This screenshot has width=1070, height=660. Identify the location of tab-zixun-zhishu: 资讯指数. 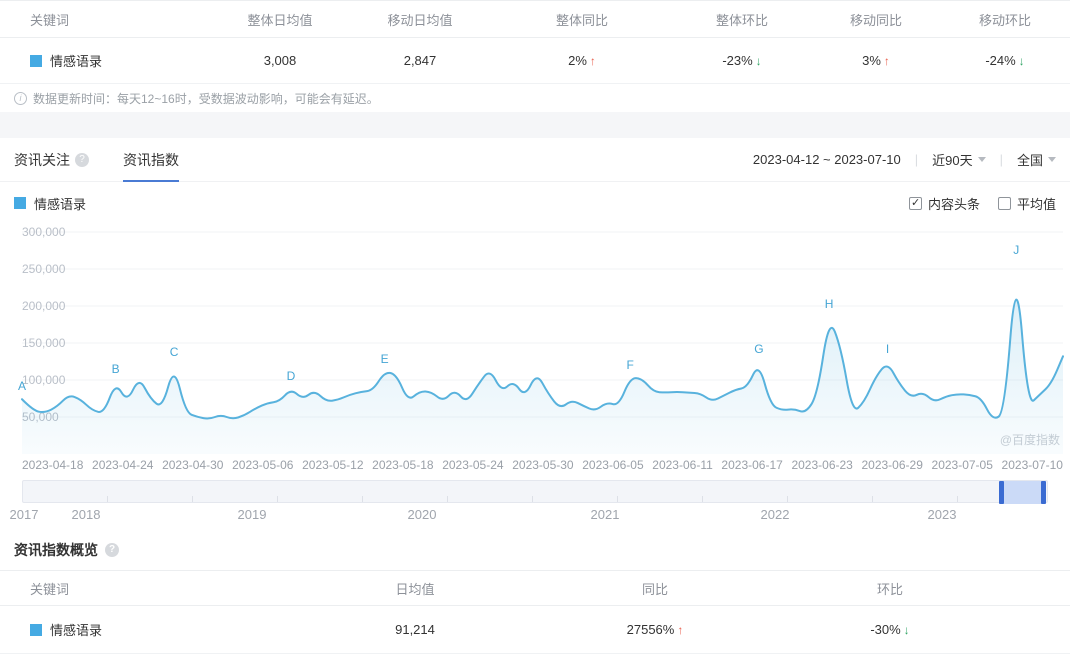
(151, 160).